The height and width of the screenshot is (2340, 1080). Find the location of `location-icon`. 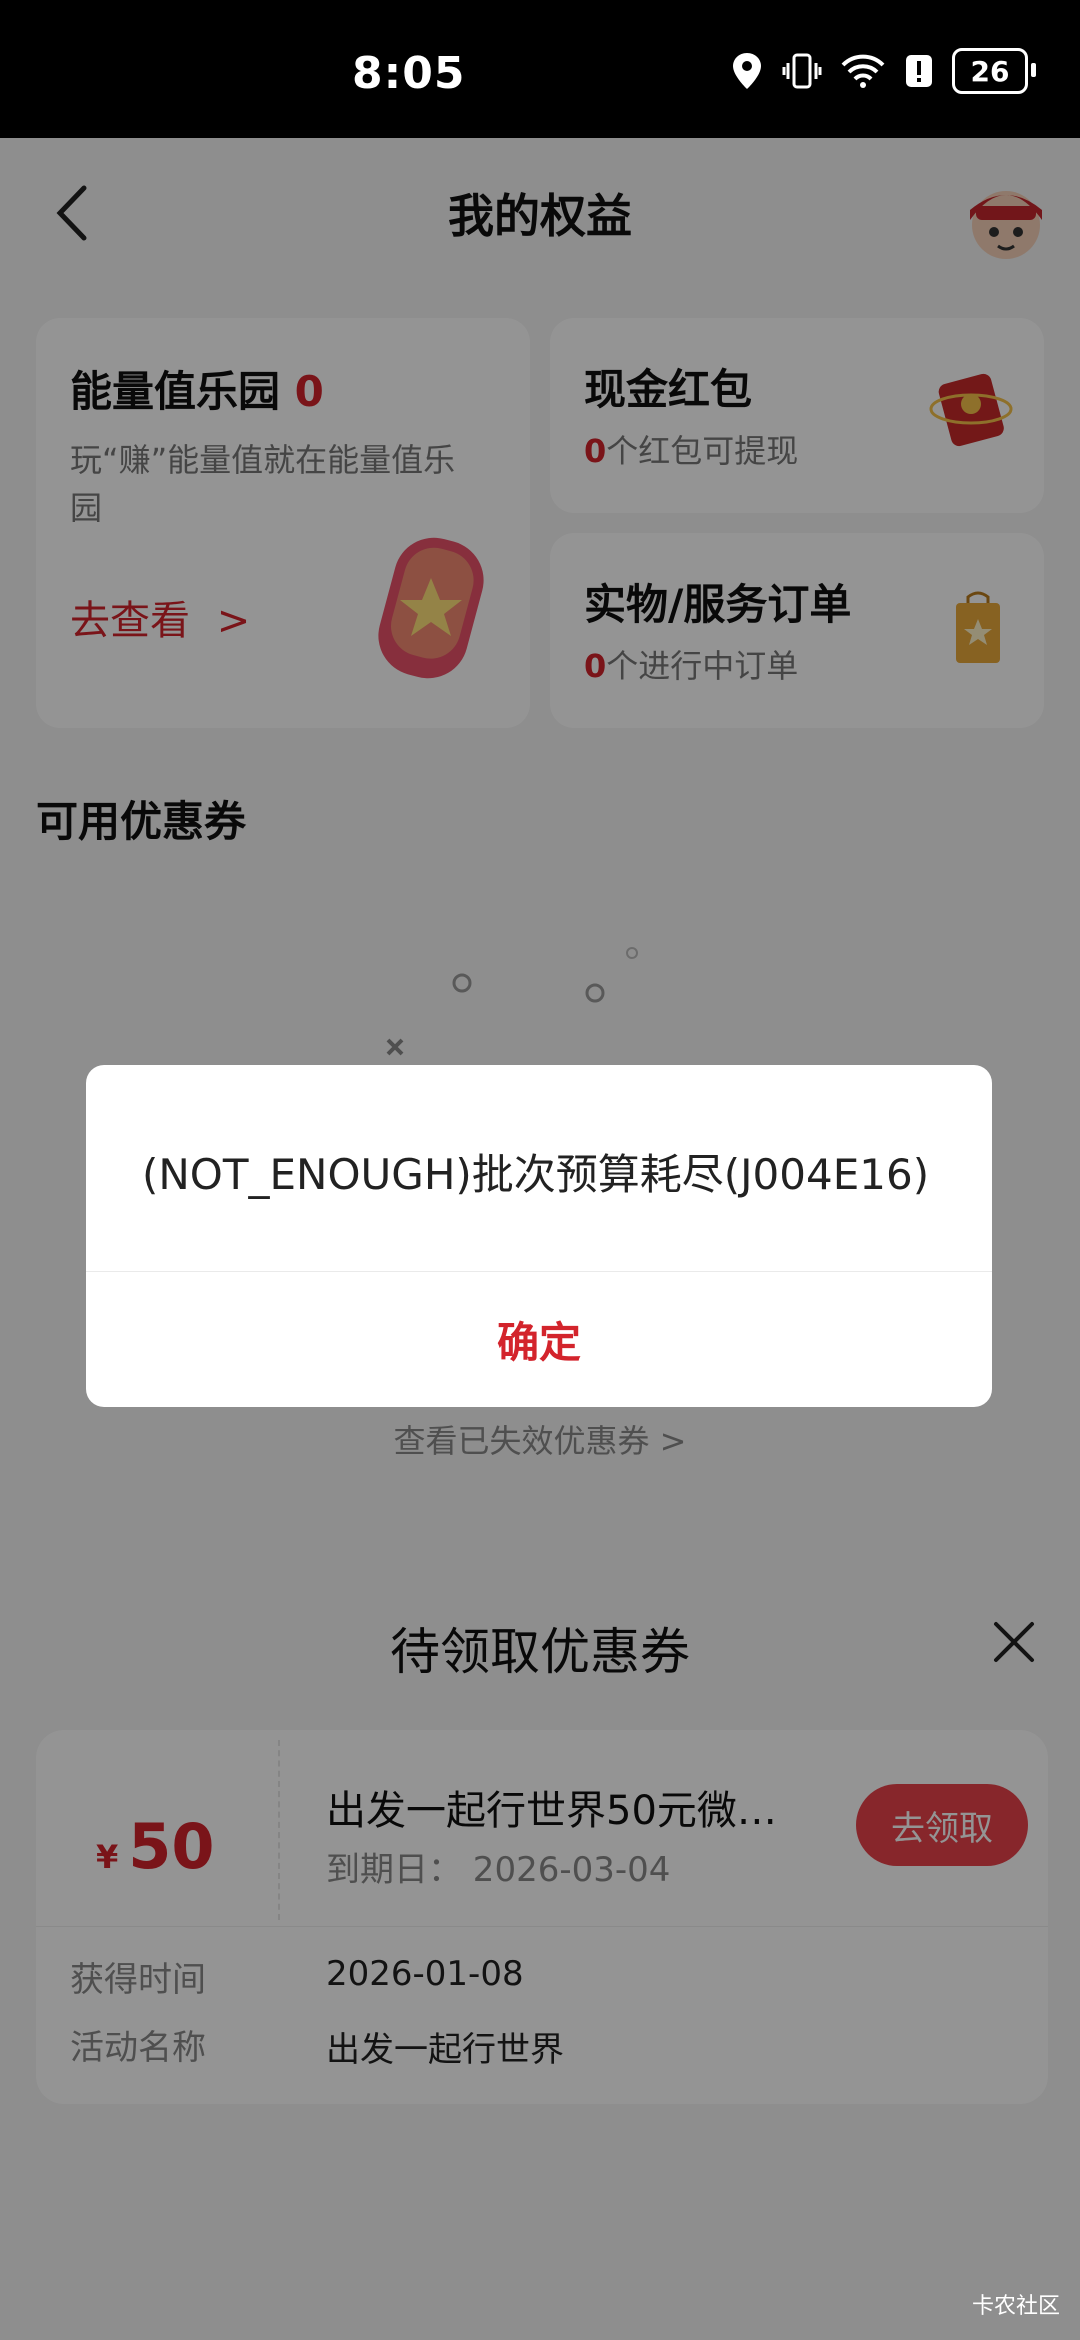

location-icon is located at coordinates (747, 71).